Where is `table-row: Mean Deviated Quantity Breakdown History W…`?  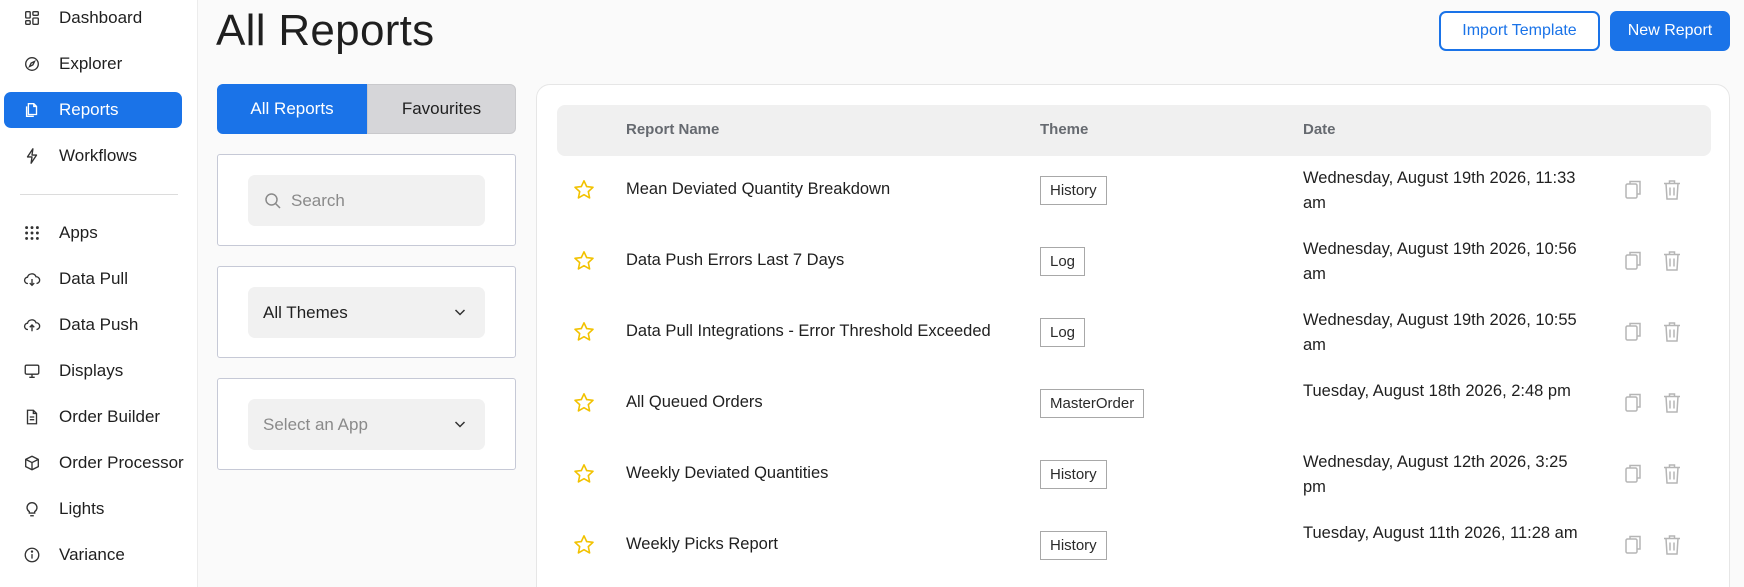 table-row: Mean Deviated Quantity Breakdown History W… is located at coordinates (1134, 191).